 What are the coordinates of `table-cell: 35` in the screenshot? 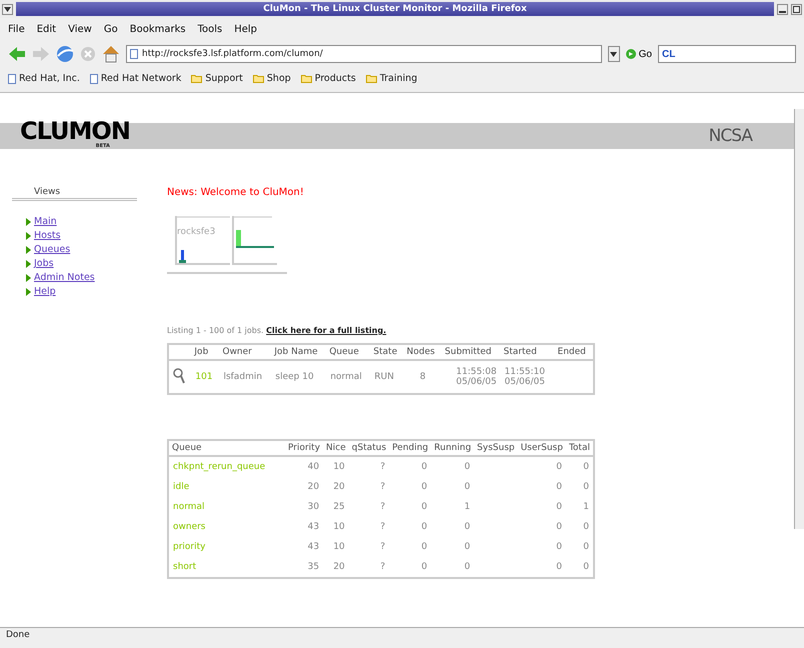 It's located at (304, 567).